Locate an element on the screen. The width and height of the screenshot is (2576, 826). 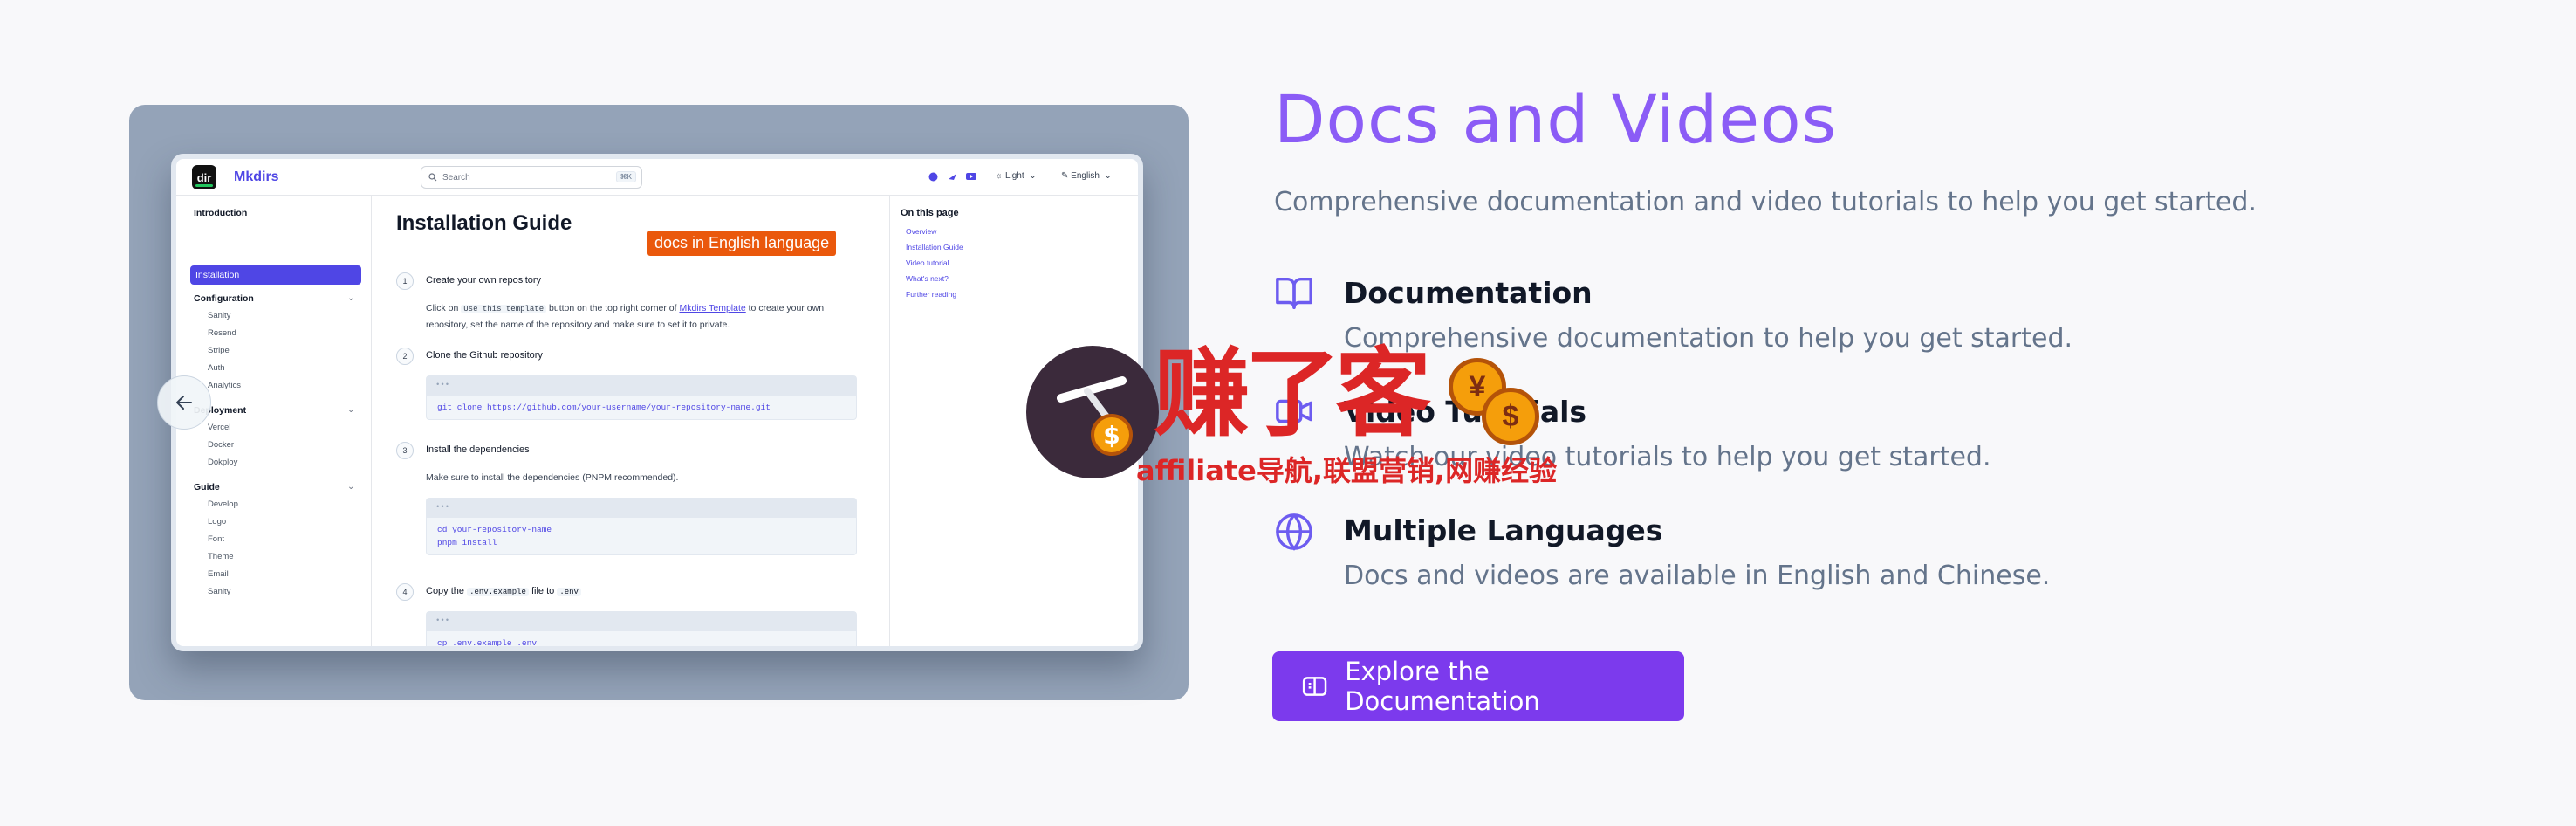
watermark-title: 赚了客 is located at coordinates (1292, 394).